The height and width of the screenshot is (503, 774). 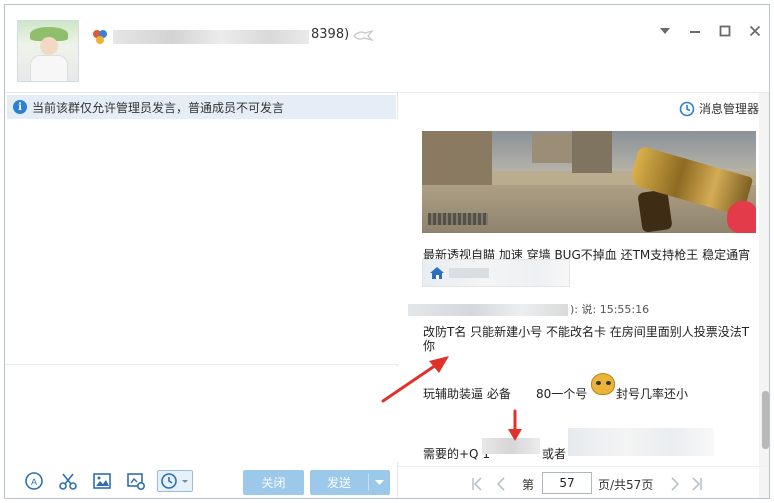 What do you see at coordinates (339, 482) in the screenshot?
I see `send-button-label: 发送` at bounding box center [339, 482].